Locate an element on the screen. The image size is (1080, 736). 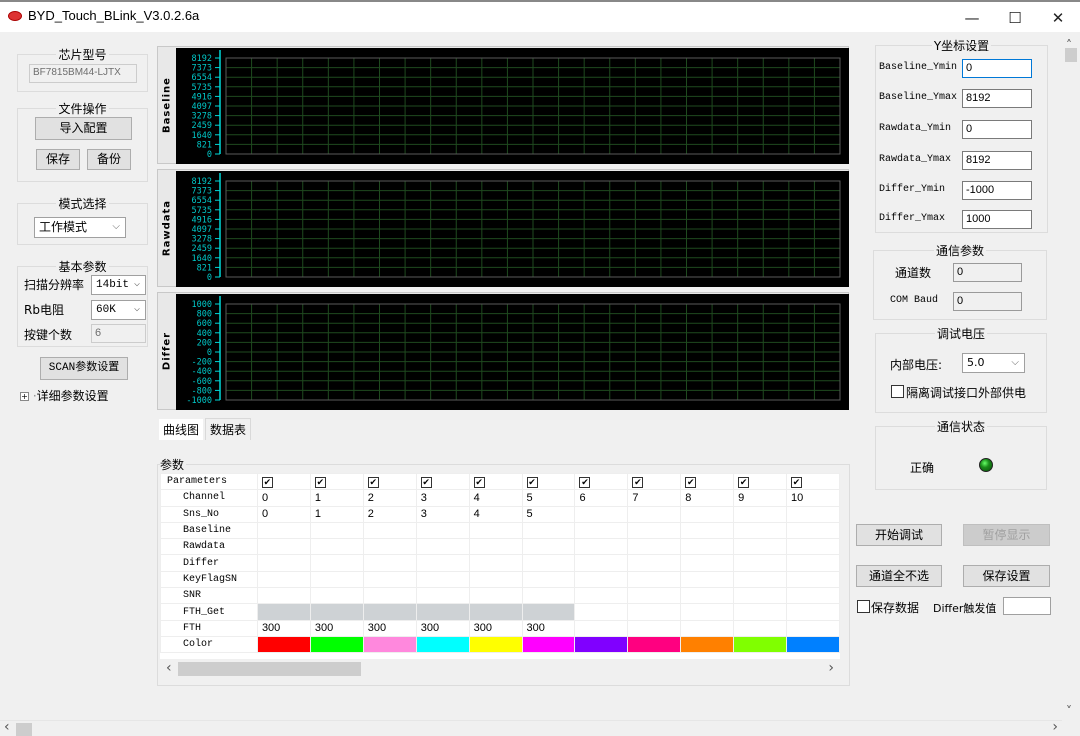
y-field-input-rawdata-ymin: 0 is located at coordinates (997, 129).